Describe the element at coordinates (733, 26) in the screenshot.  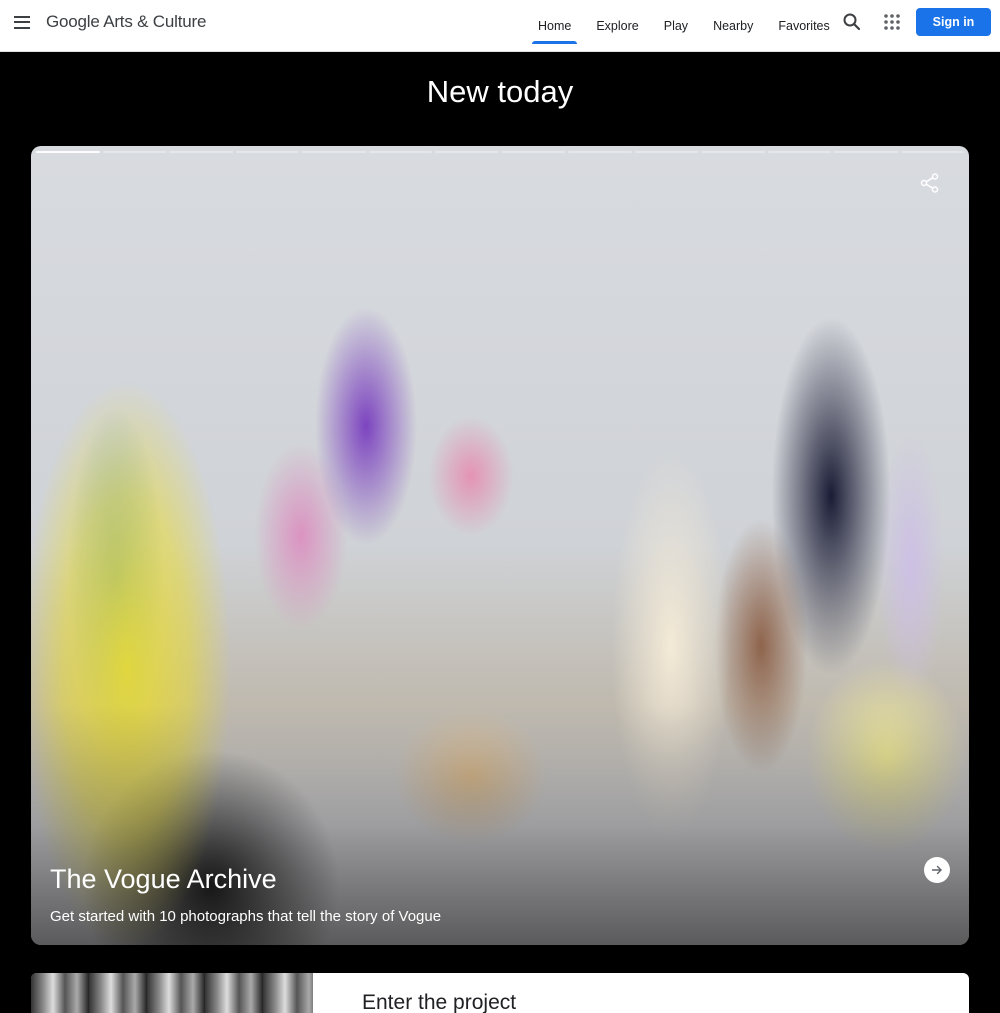
I see `nav-item-nearby: Nearby` at that location.